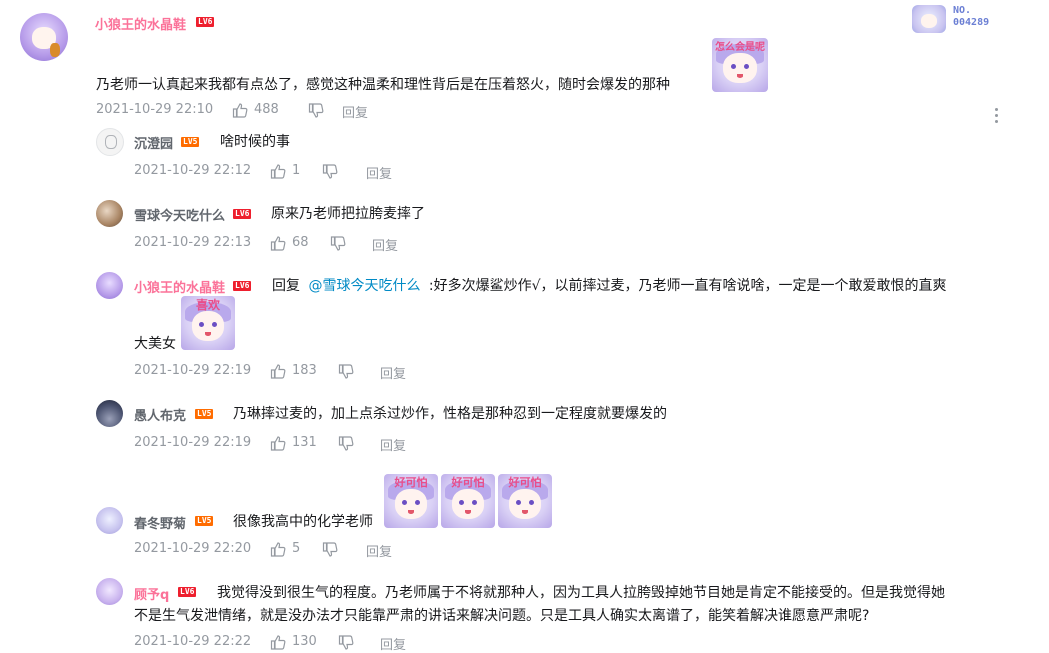 The image size is (1049, 653). What do you see at coordinates (296, 548) in the screenshot?
I see `reply-like-count: 5` at bounding box center [296, 548].